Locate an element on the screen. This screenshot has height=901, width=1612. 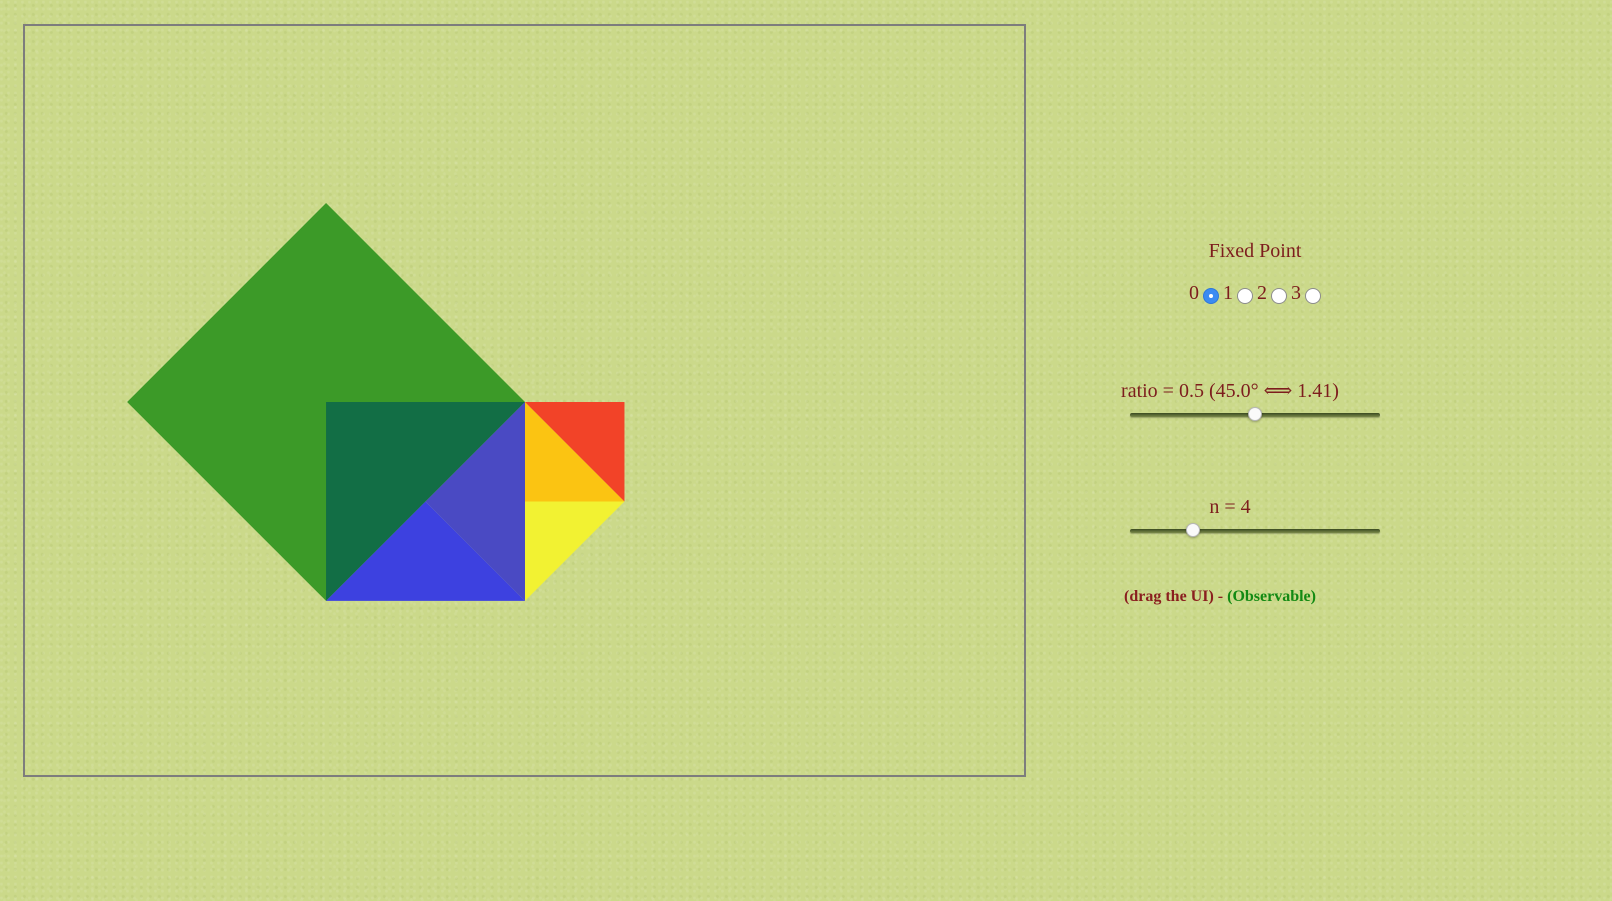
option-label: 0 is located at coordinates (1194, 293).